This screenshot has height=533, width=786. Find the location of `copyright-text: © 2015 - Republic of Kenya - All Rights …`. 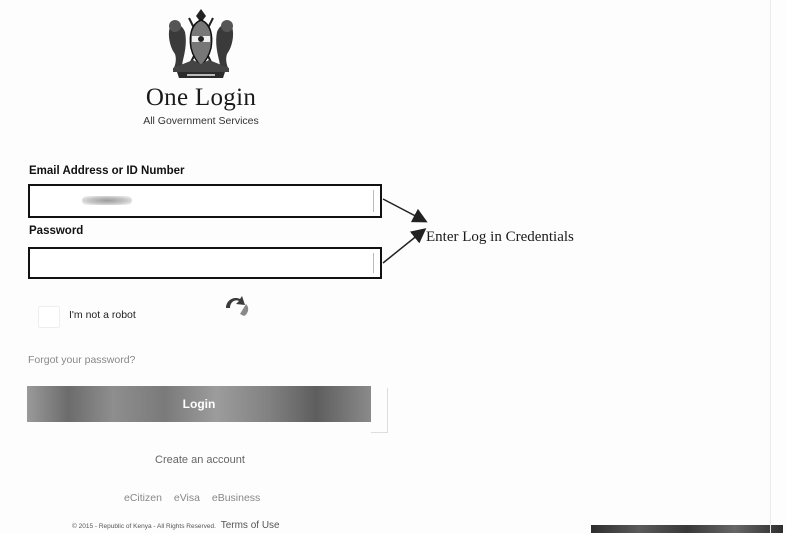

copyright-text: © 2015 - Republic of Kenya - All Rights … is located at coordinates (144, 526).